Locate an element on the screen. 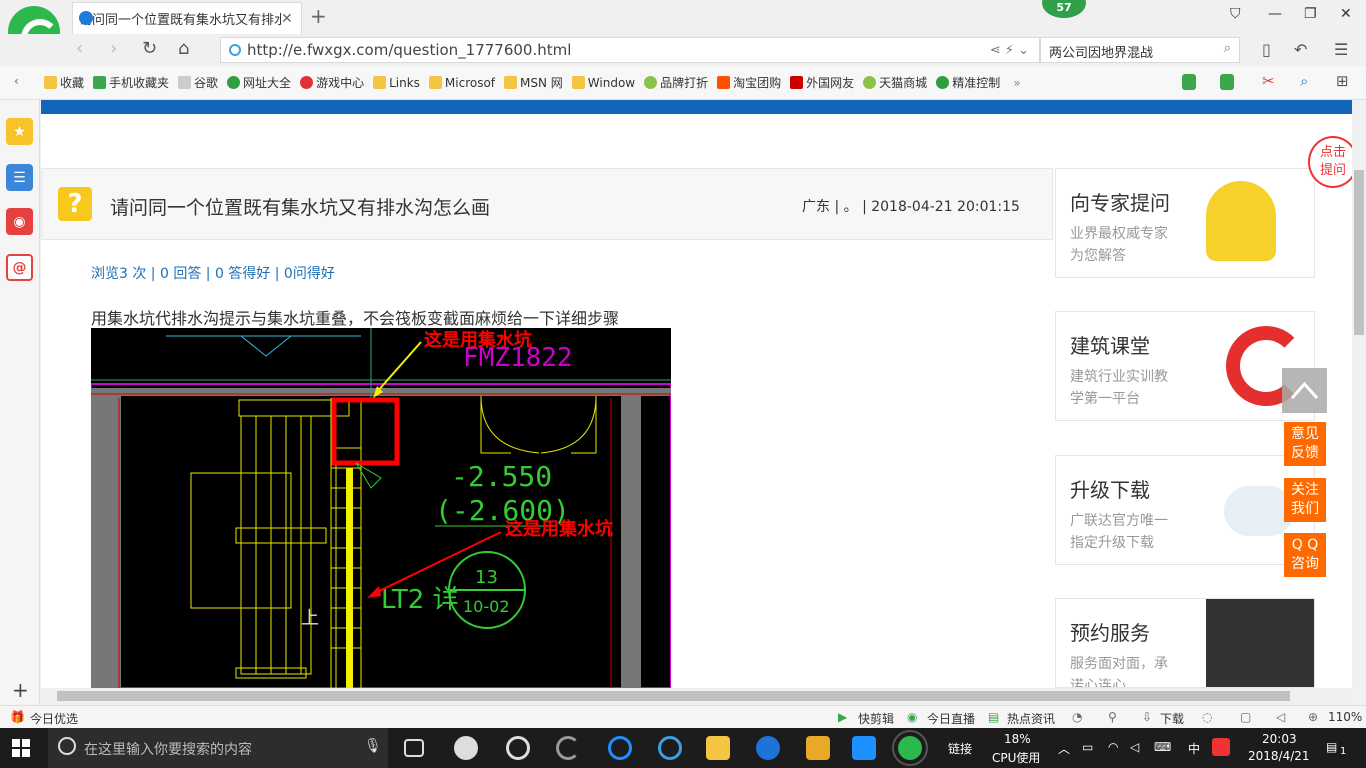 This screenshot has height=768, width=1366. page-icon is located at coordinates (185, 82).